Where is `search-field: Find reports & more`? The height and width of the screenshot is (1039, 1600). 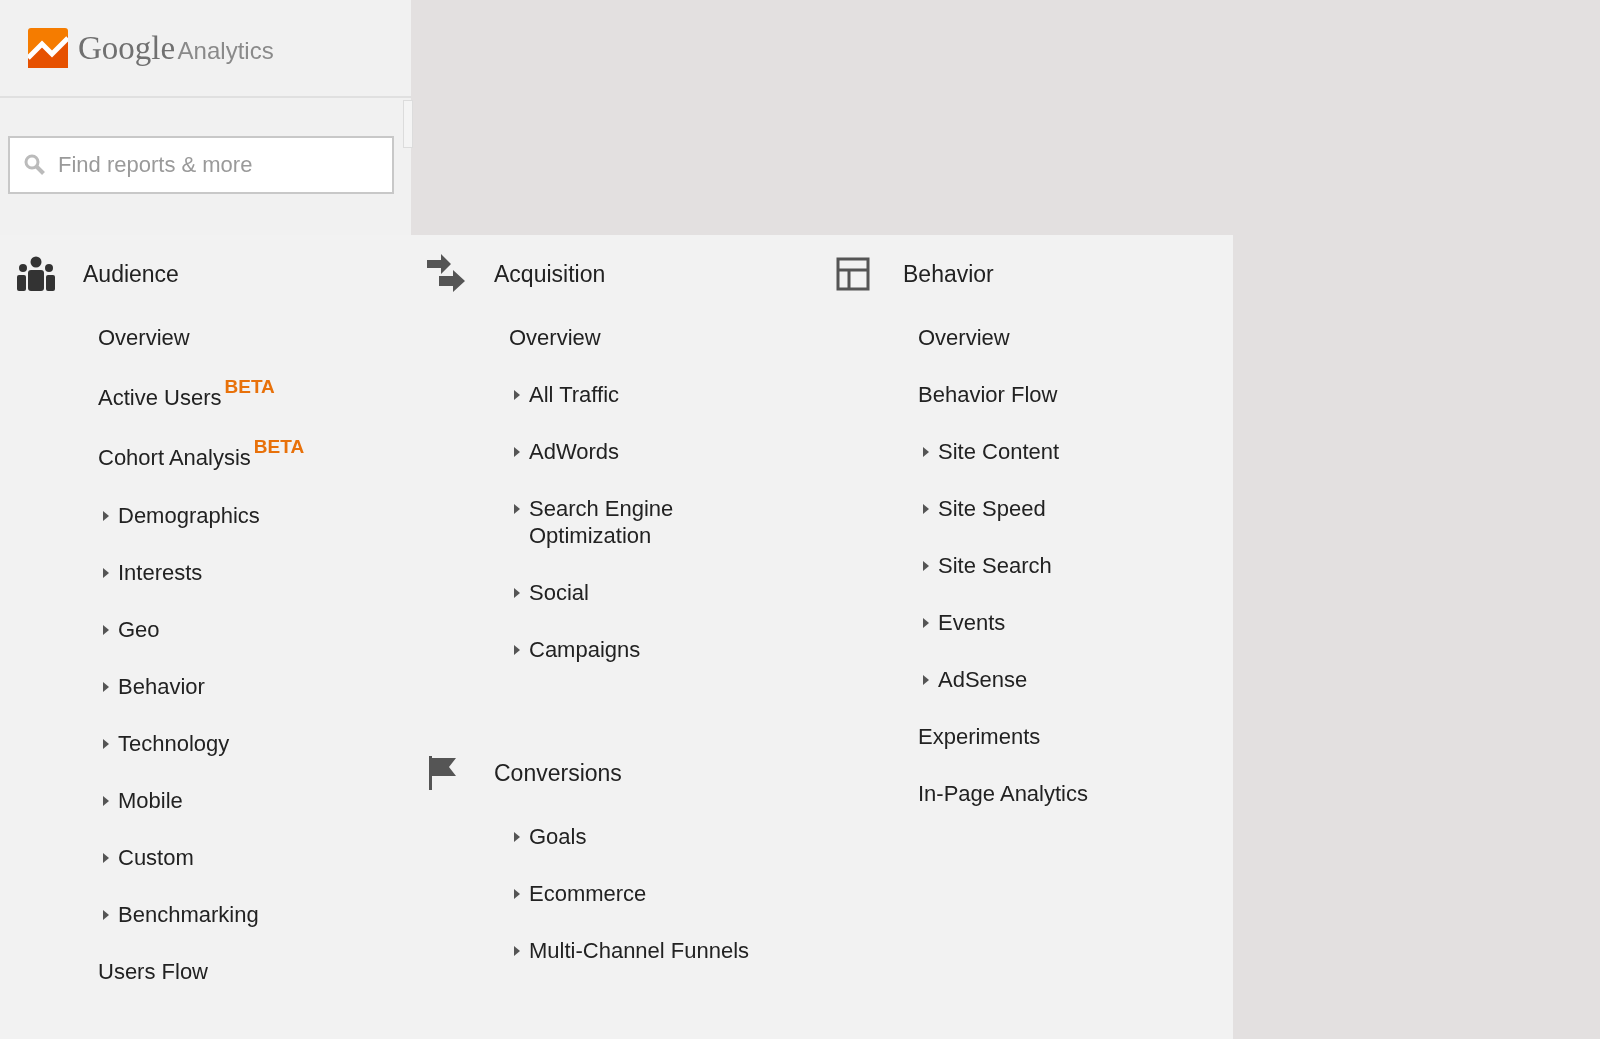
search-field: Find reports & more is located at coordinates (201, 165).